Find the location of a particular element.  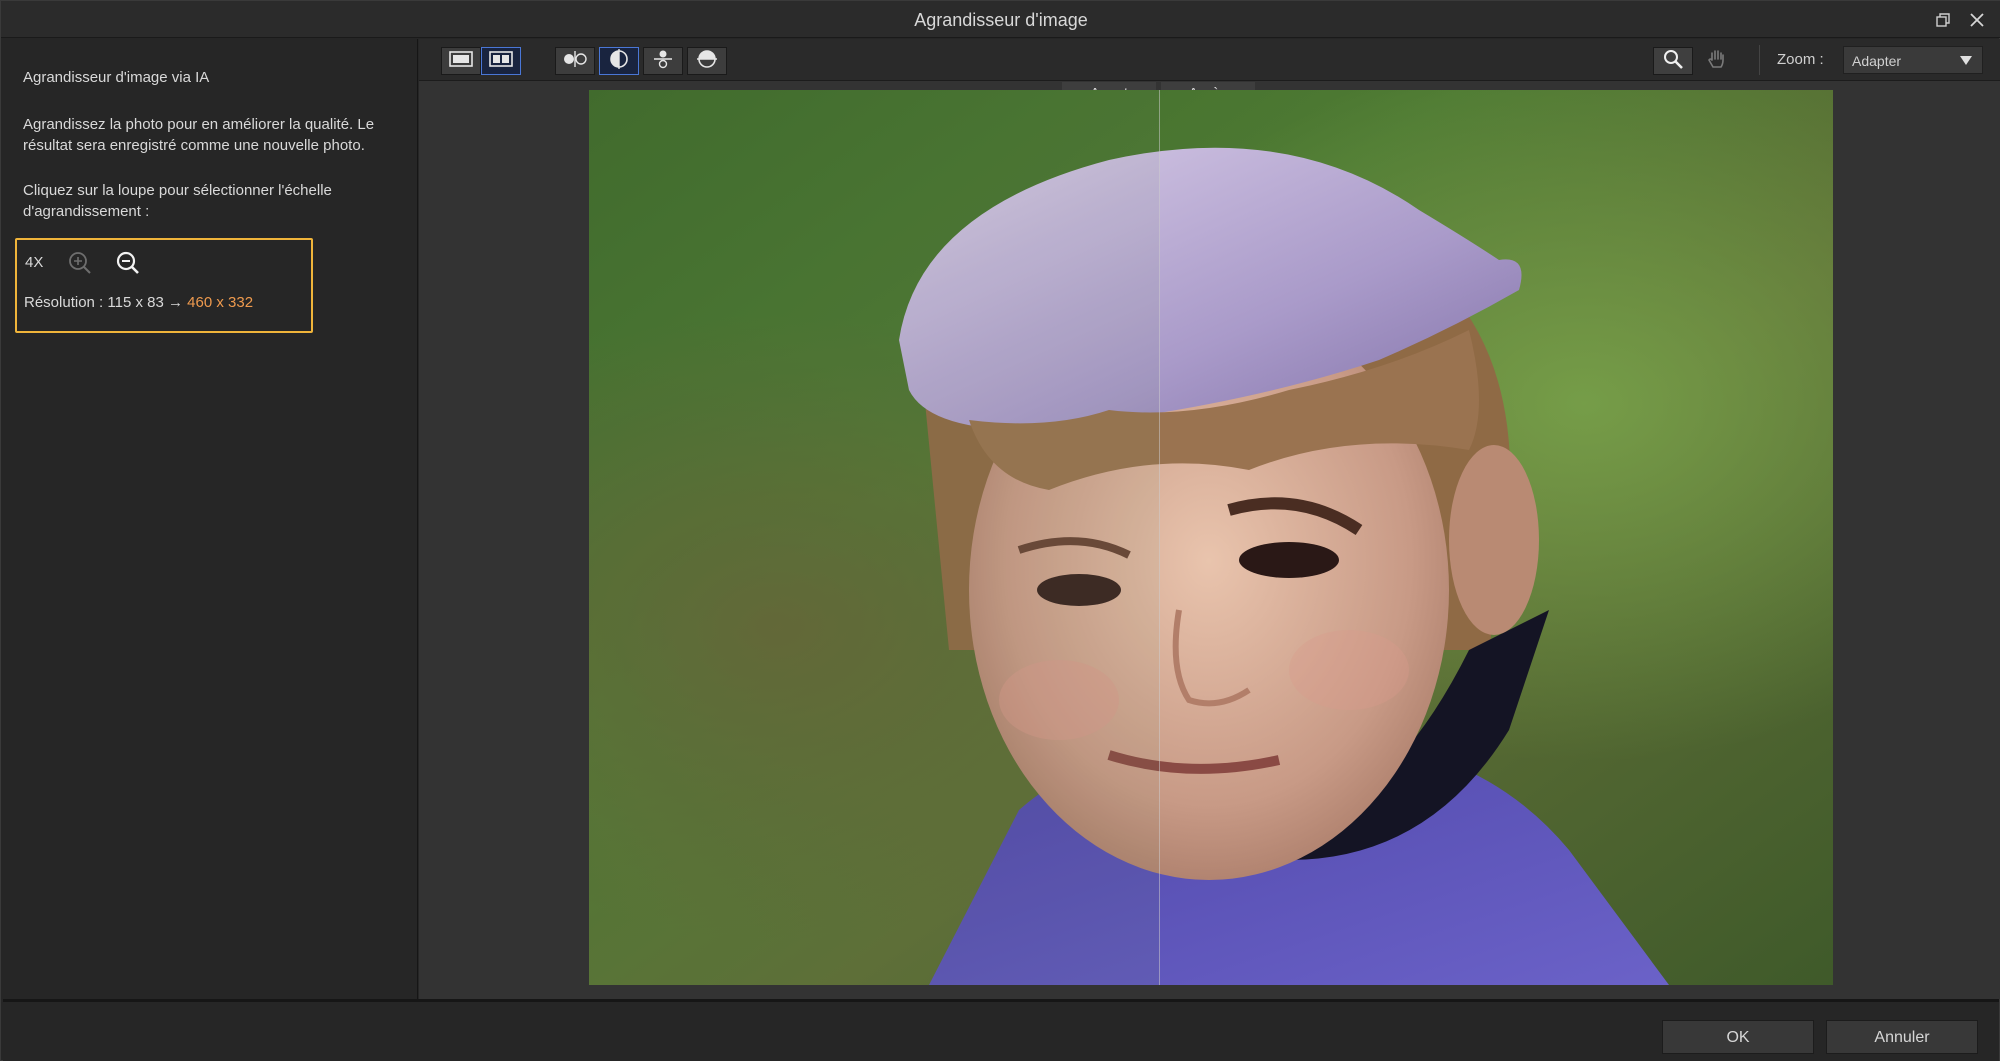

scale-selector: 4X Résolution : 115 x 83 → 460 x 332 is located at coordinates (164, 285).